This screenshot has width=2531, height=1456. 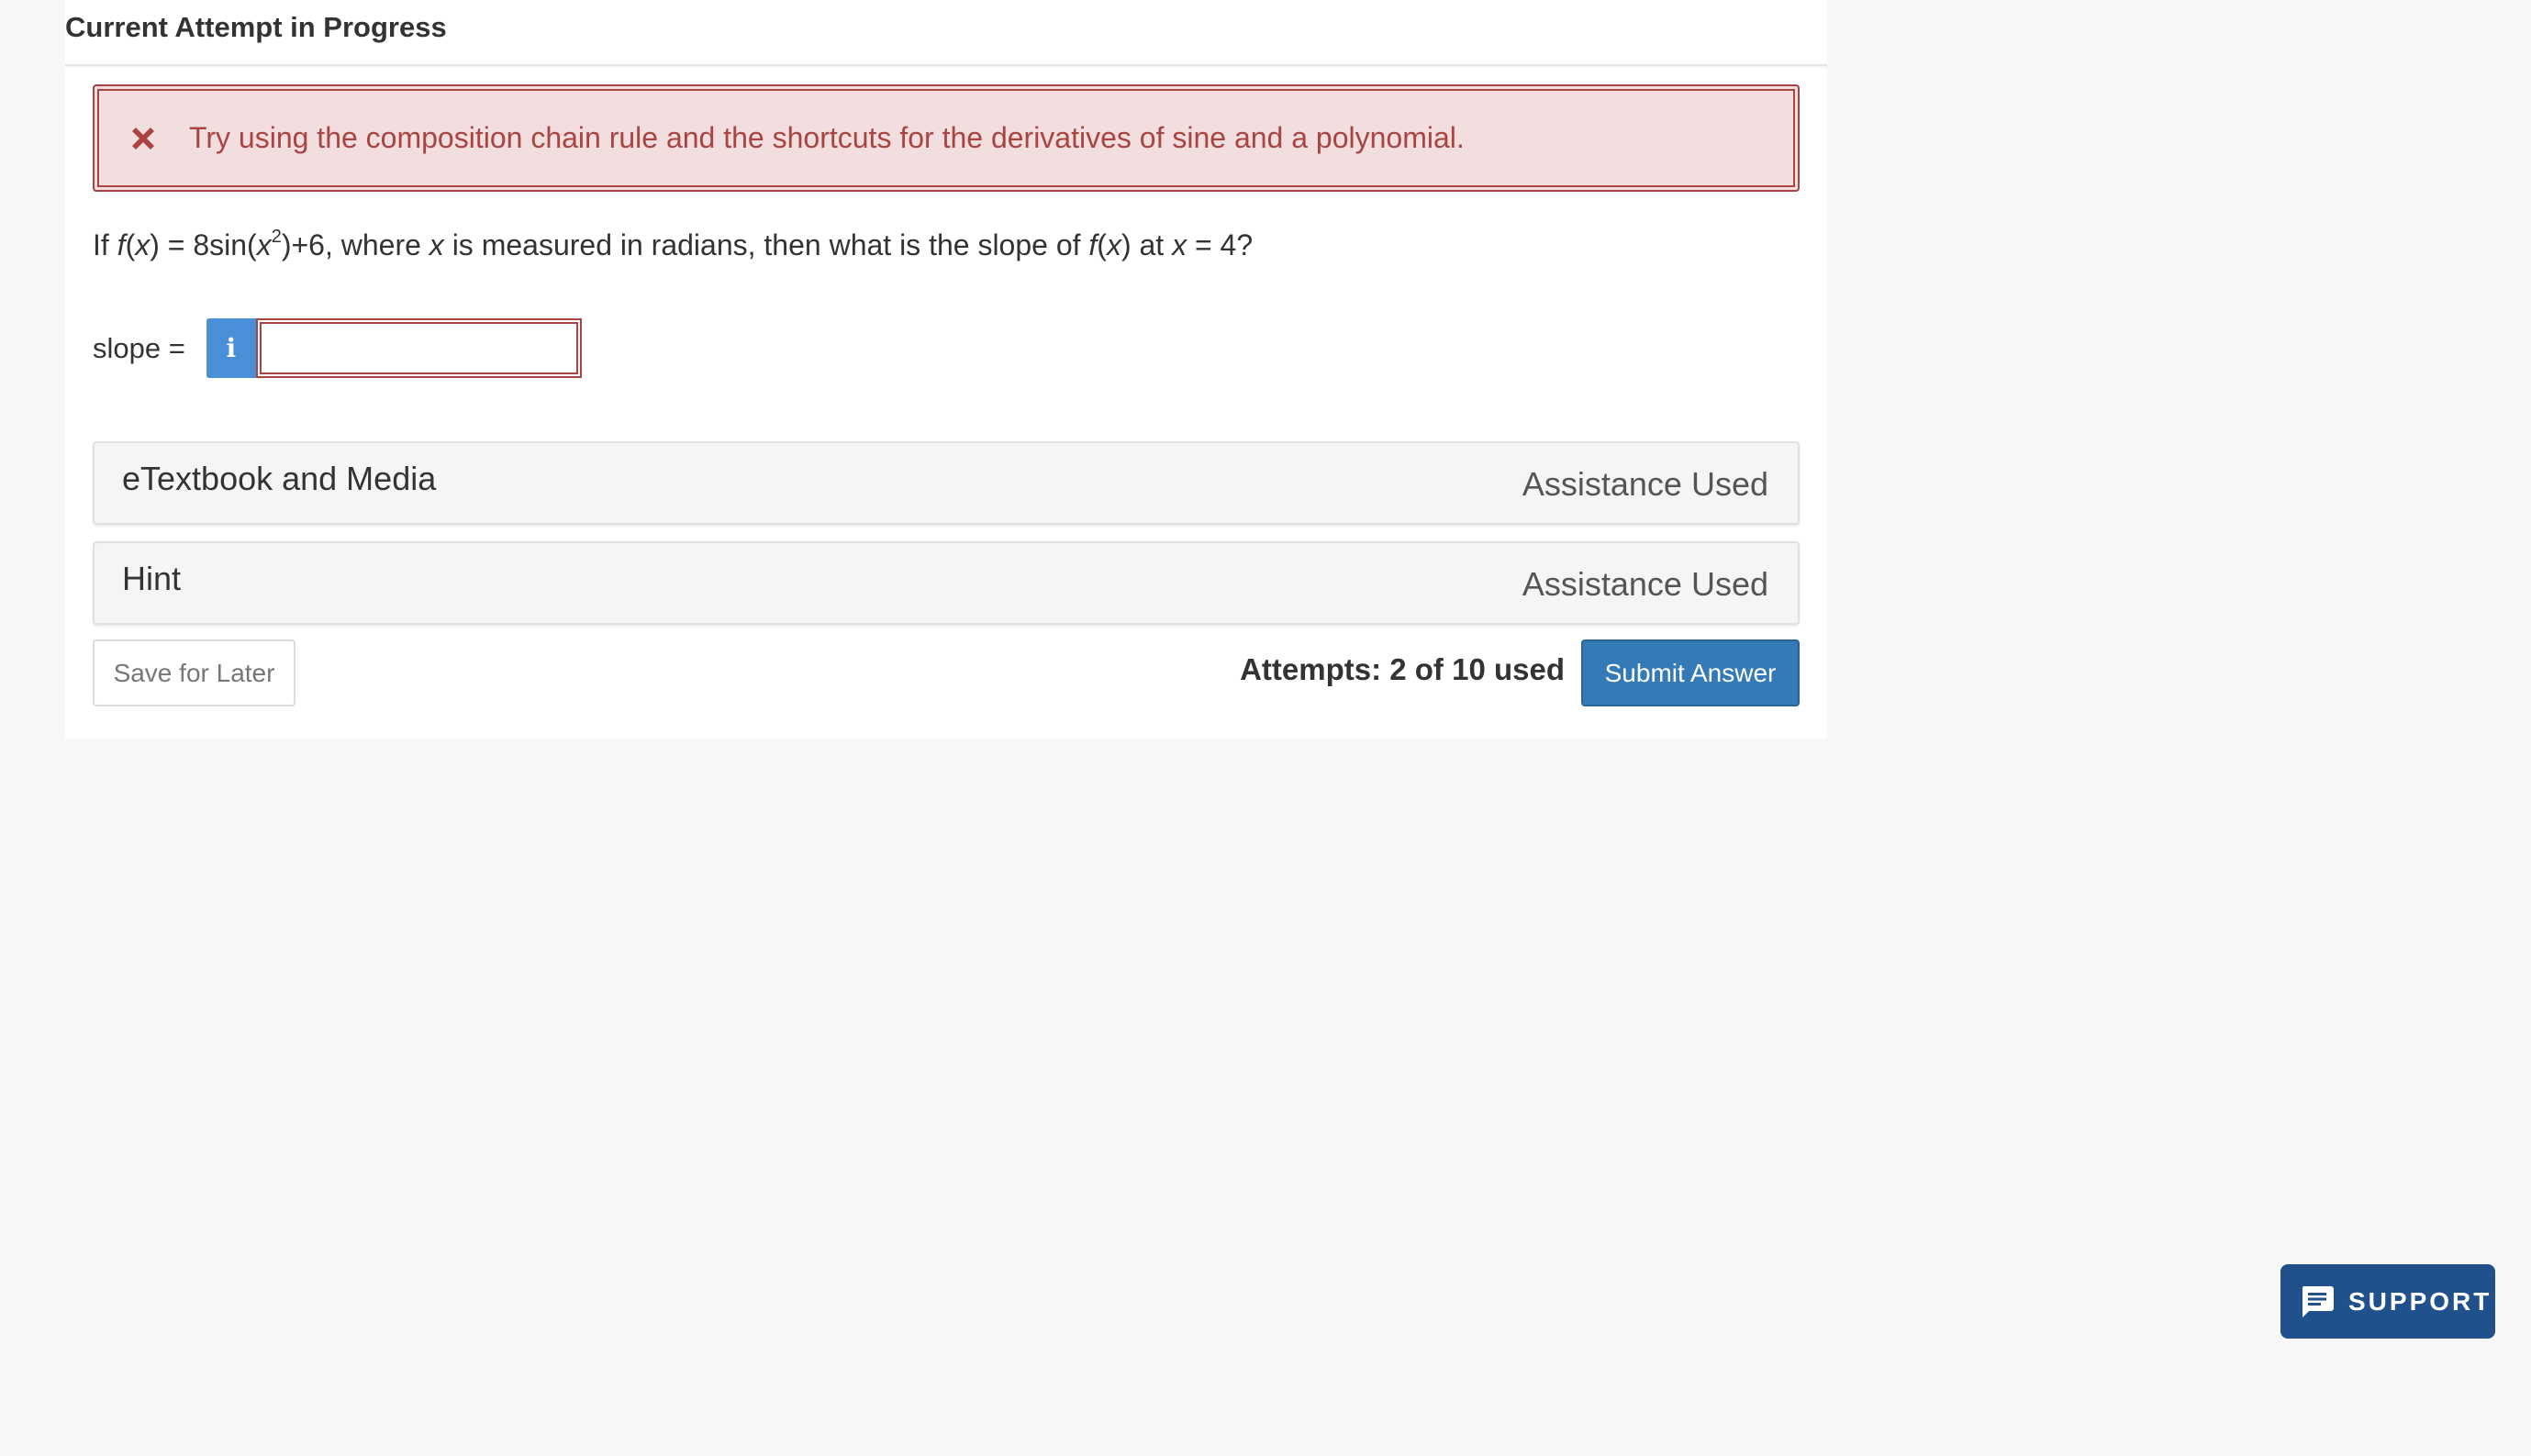 What do you see at coordinates (946, 583) in the screenshot?
I see `hint-panel: Hint Assistance Used` at bounding box center [946, 583].